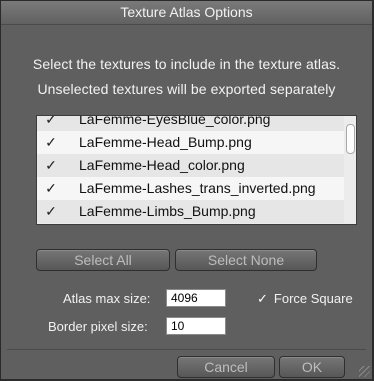 Image resolution: width=374 pixels, height=381 pixels. What do you see at coordinates (350, 170) in the screenshot?
I see `list-scrollbar` at bounding box center [350, 170].